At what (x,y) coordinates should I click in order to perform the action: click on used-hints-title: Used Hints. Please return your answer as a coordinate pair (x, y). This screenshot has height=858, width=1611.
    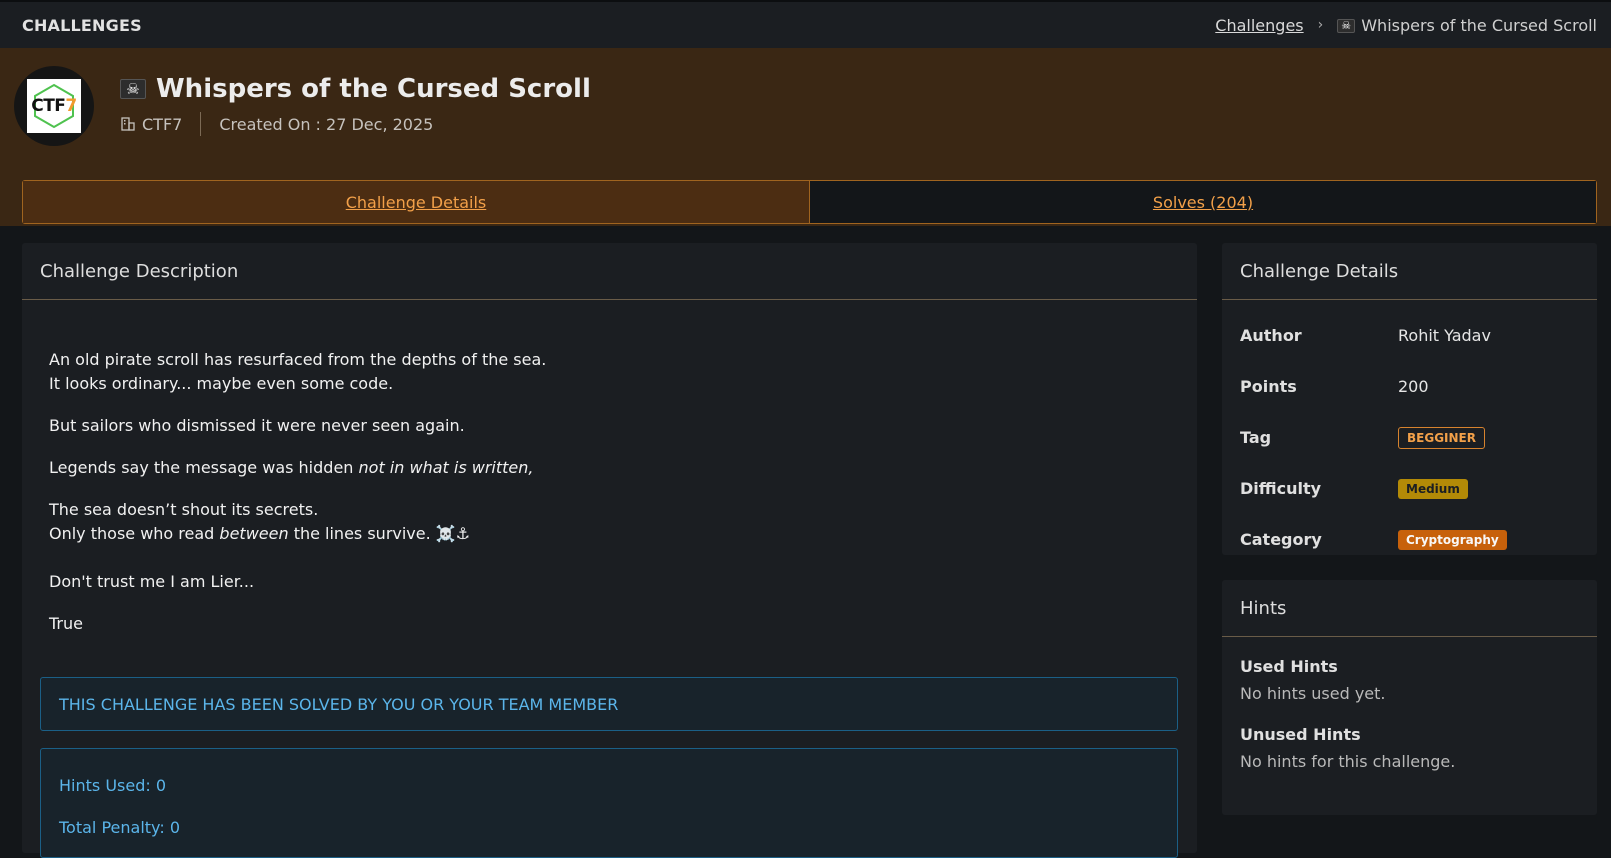
    Looking at the image, I should click on (1289, 666).